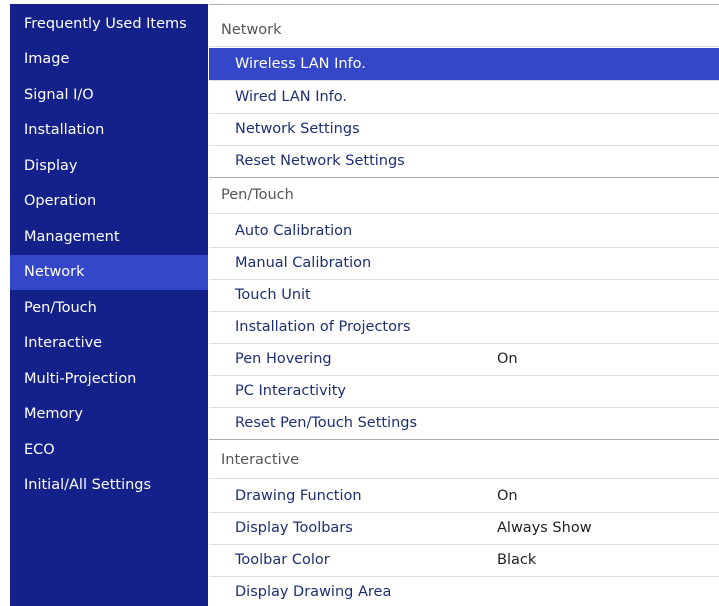 The height and width of the screenshot is (606, 719). I want to click on menu-item-label: Installation of Projectors, so click(323, 327).